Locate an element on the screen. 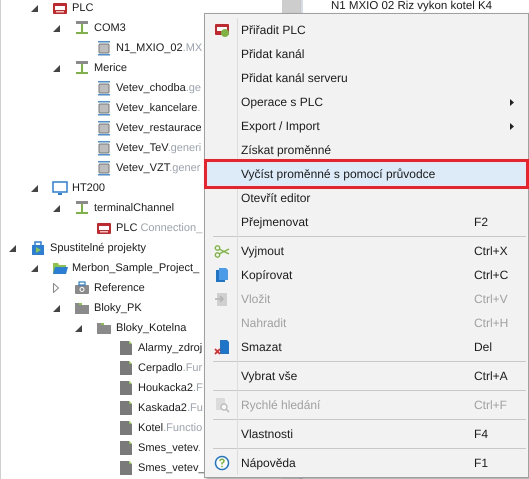  panel-title: N1 MXIO 02 Riz vykon kotel K4 is located at coordinates (412, 6).